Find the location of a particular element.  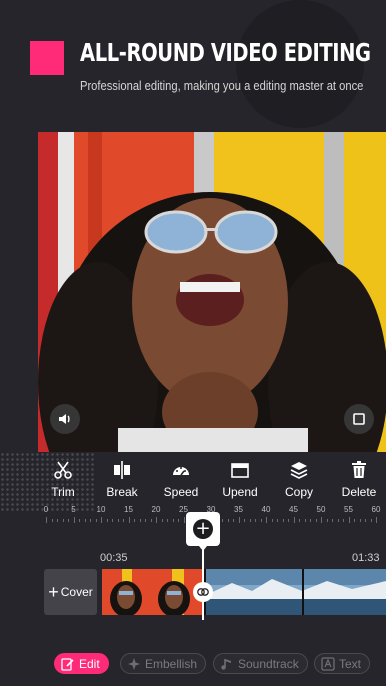

copy-label: Copy is located at coordinates (298, 492).